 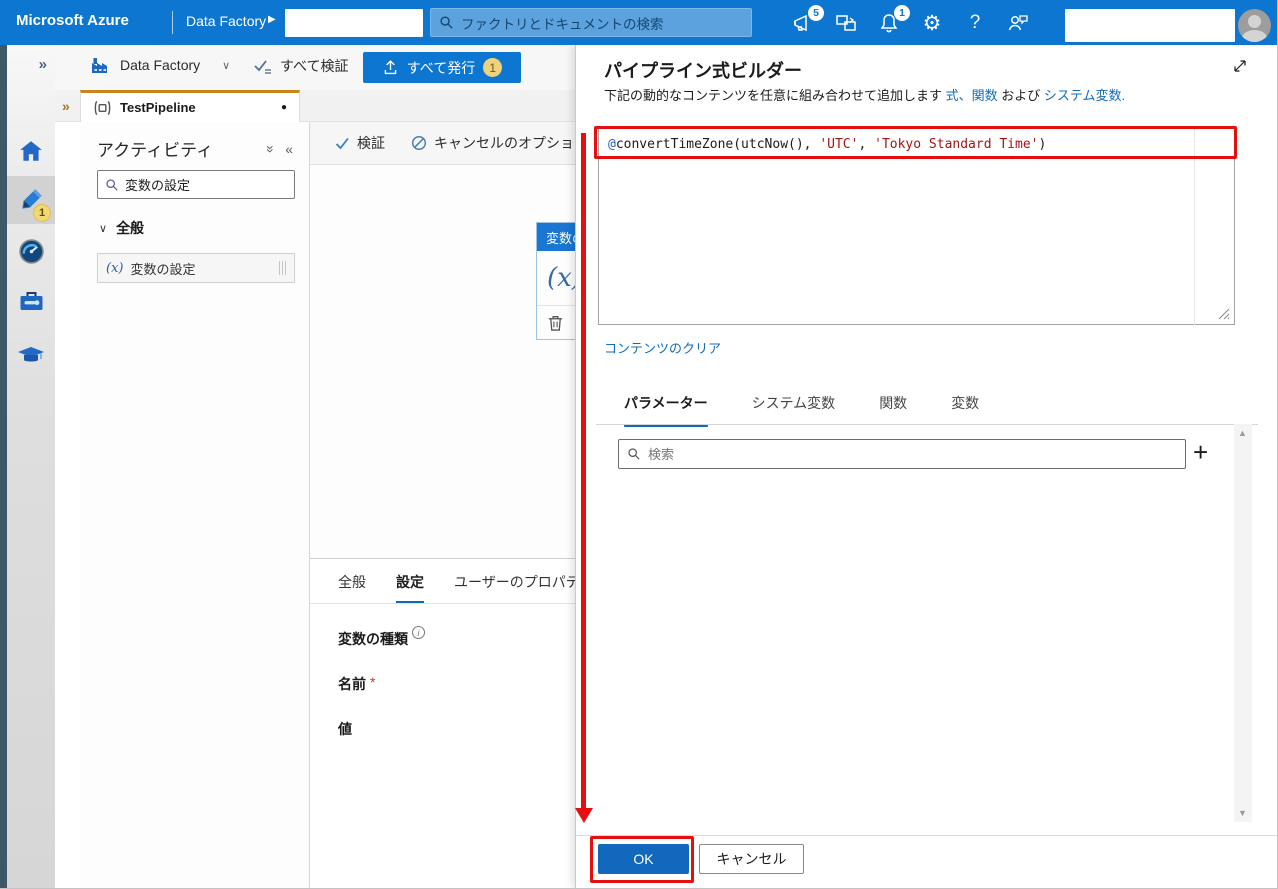 I want to click on check-icon, so click(x=342, y=143).